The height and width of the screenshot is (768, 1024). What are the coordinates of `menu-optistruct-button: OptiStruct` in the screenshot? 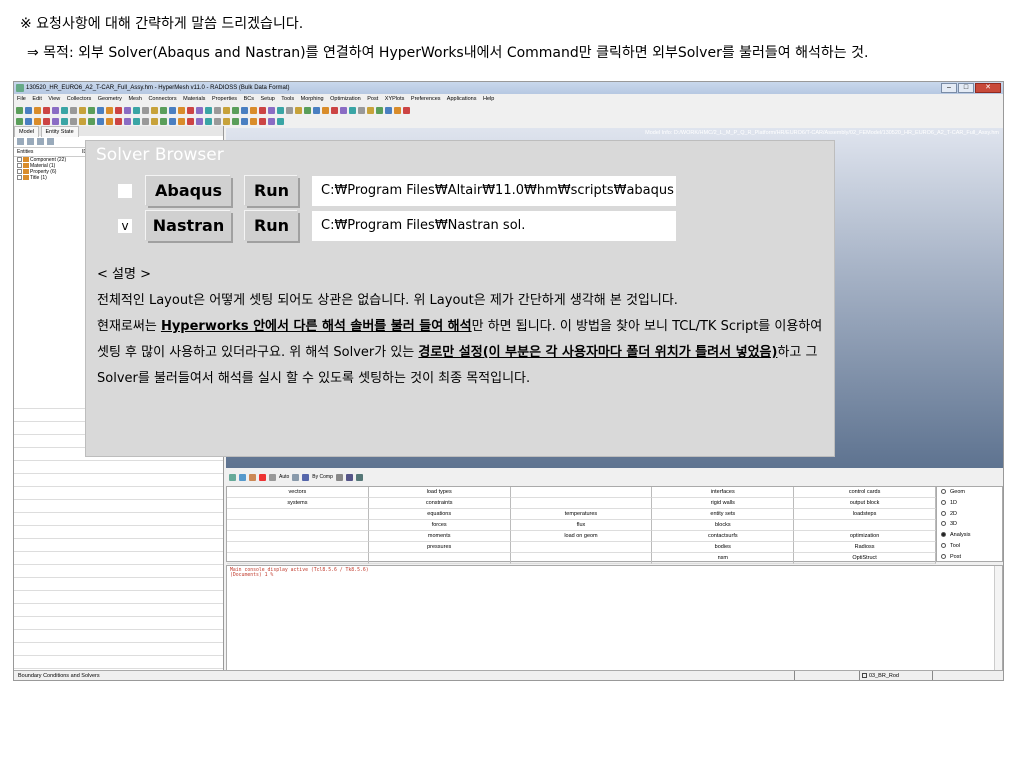 It's located at (865, 558).